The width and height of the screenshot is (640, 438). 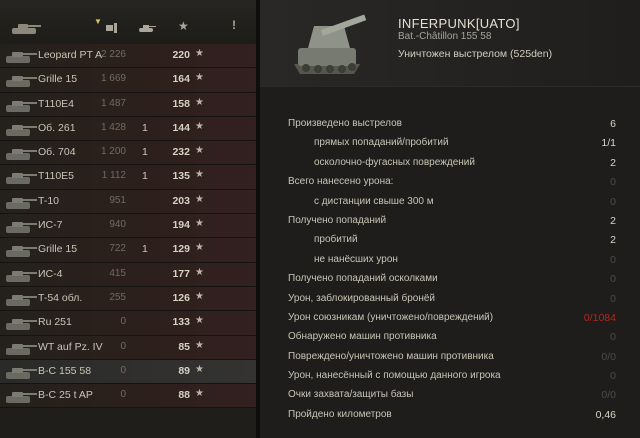 I want to click on info-icon: !, so click(x=234, y=25).